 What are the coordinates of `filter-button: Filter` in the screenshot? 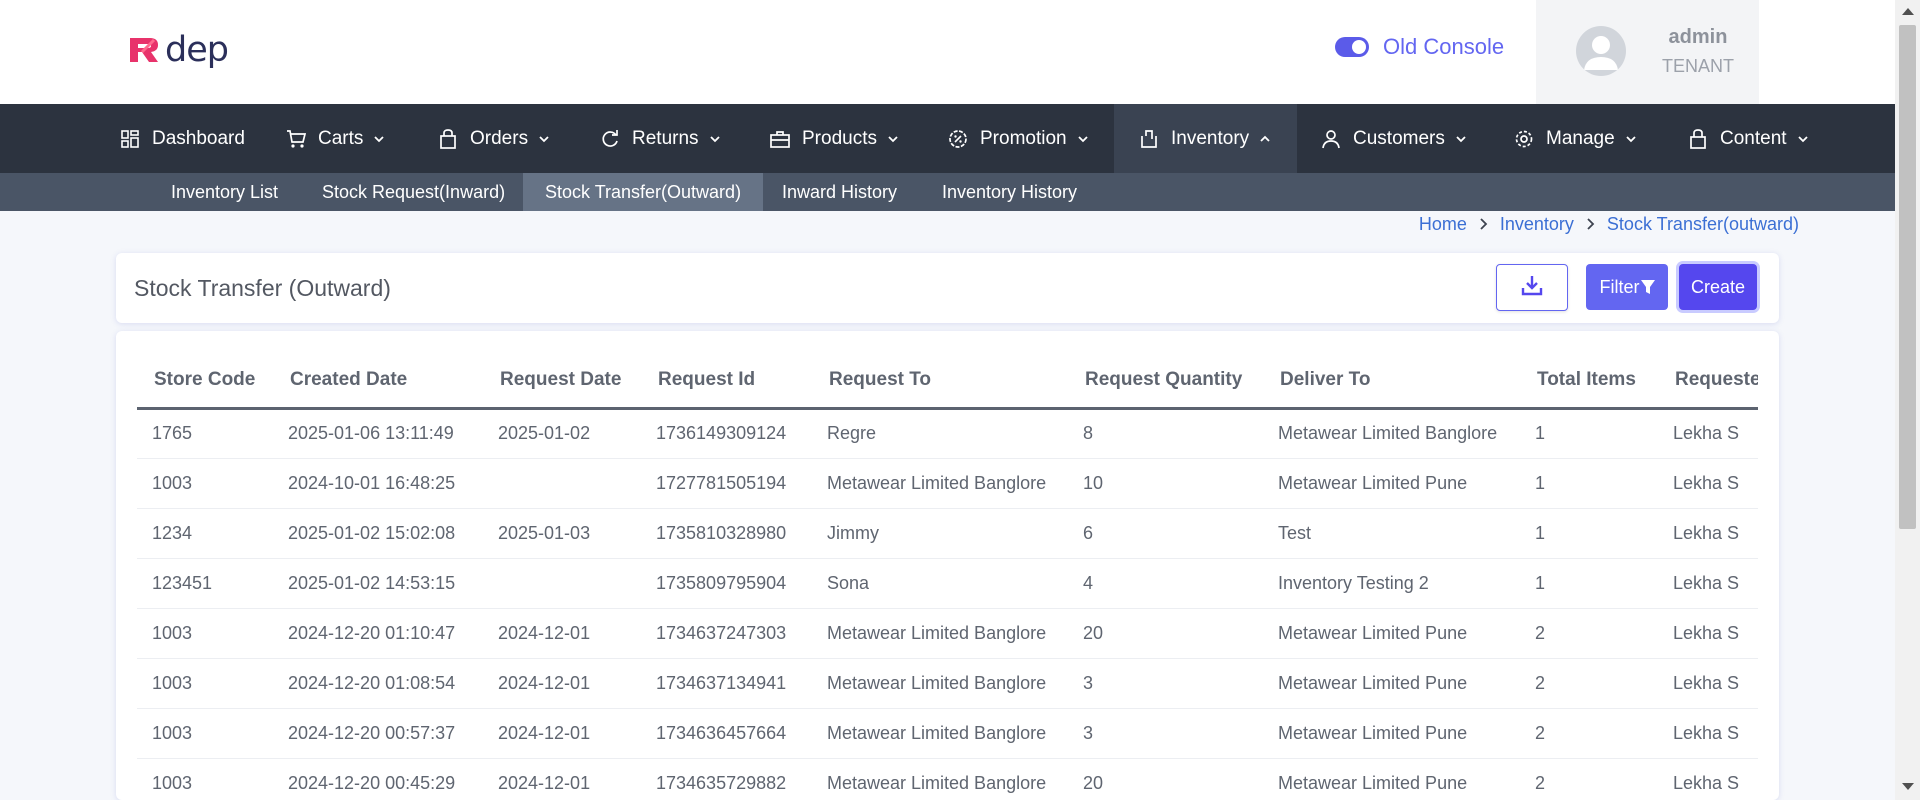 It's located at (1627, 287).